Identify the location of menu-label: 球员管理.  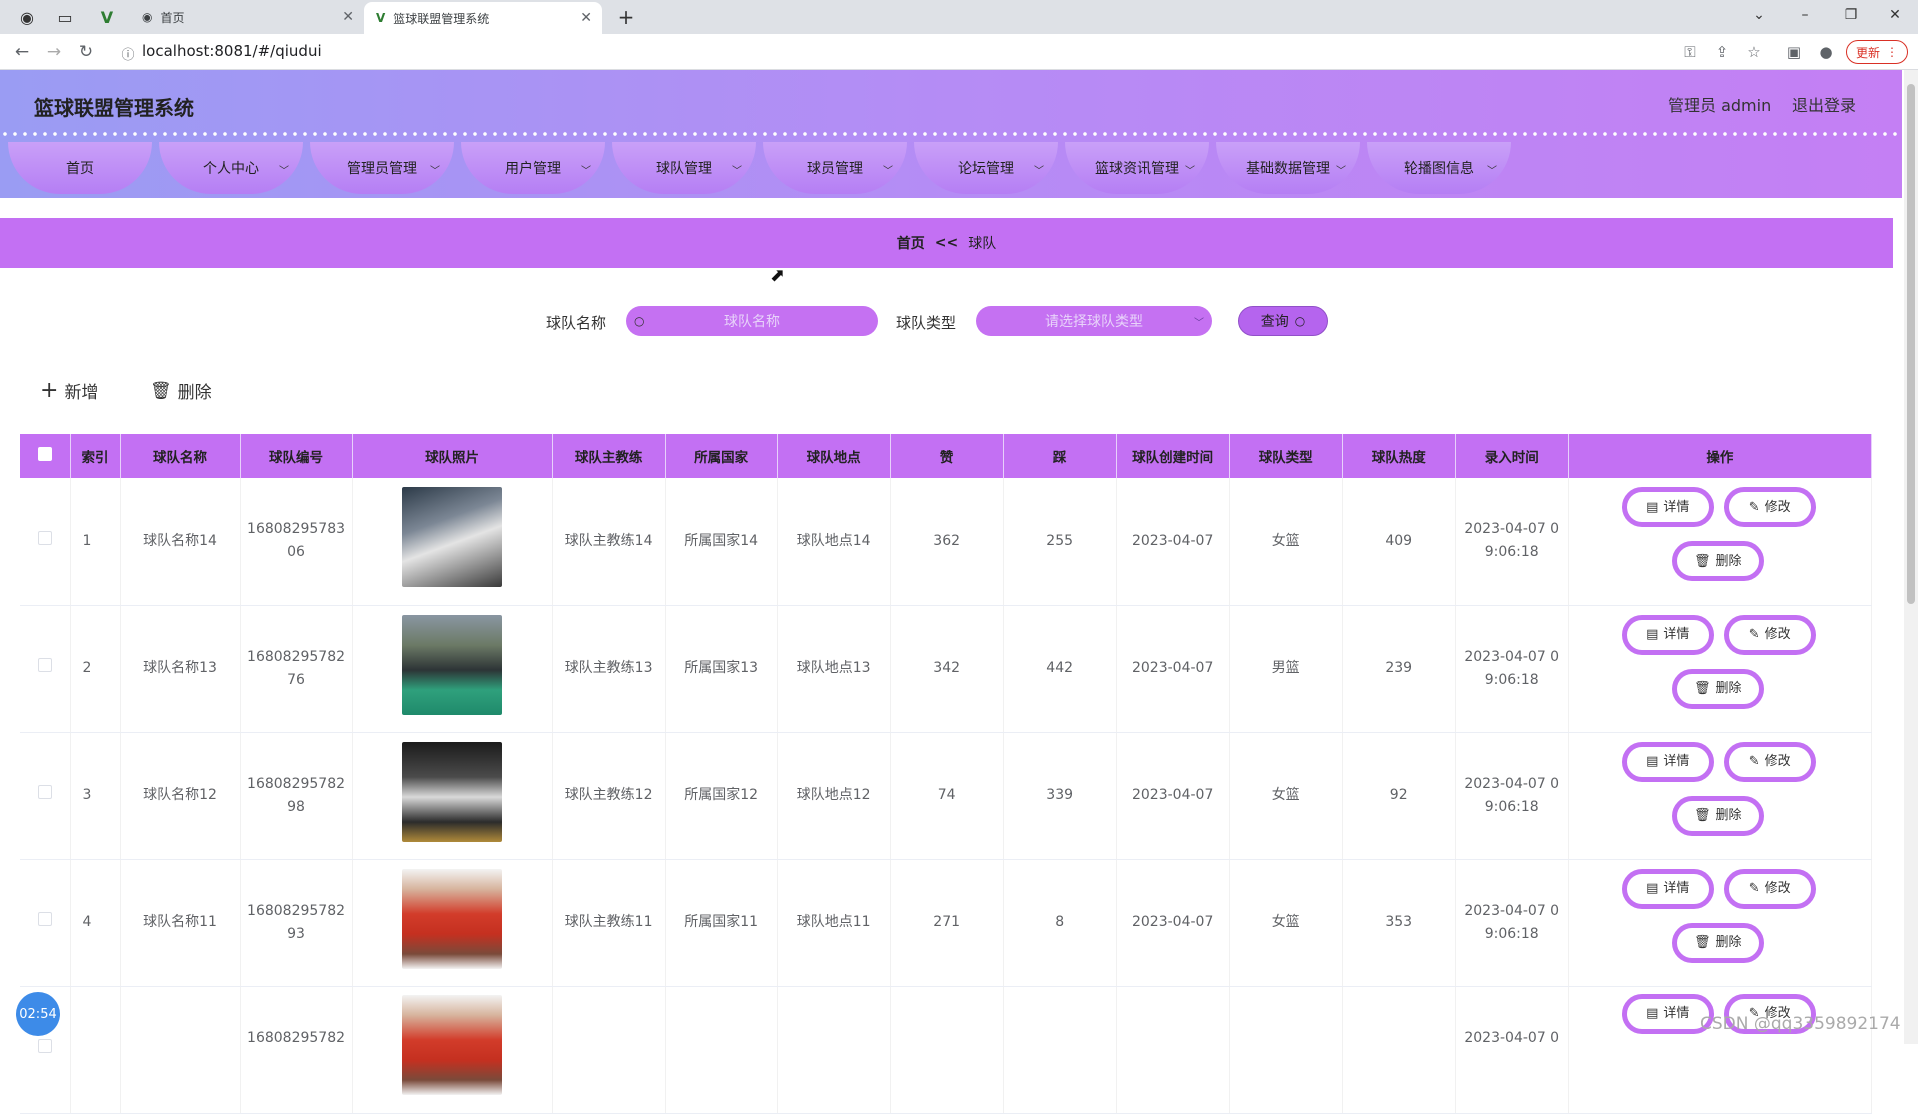
(835, 169).